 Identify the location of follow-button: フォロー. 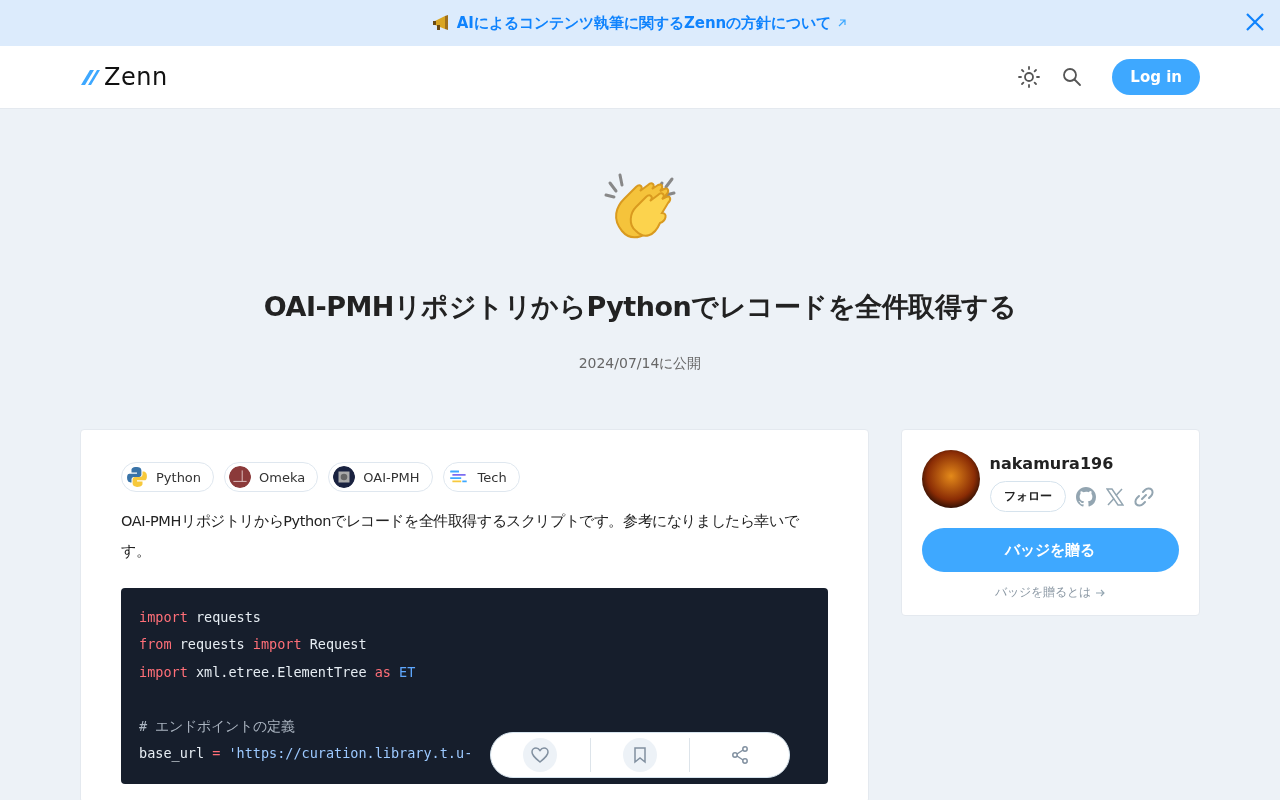
(1027, 496).